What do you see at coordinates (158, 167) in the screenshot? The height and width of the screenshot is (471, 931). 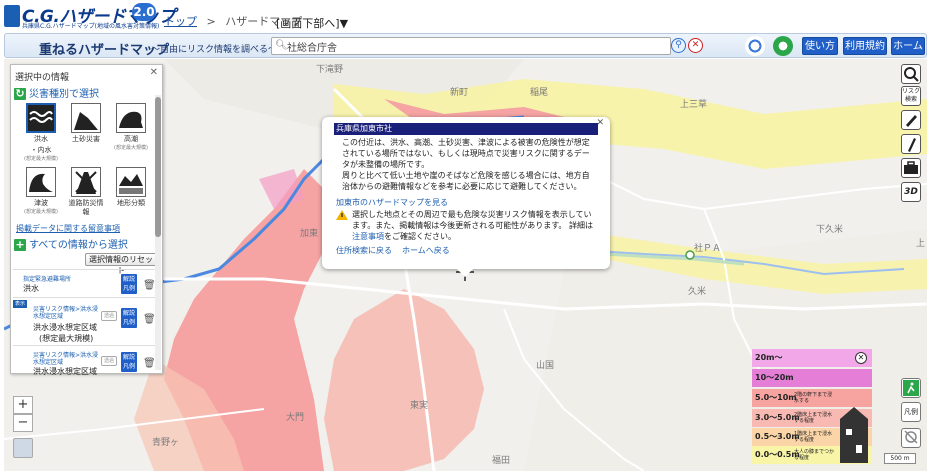 I see `scrollbar-thumb` at bounding box center [158, 167].